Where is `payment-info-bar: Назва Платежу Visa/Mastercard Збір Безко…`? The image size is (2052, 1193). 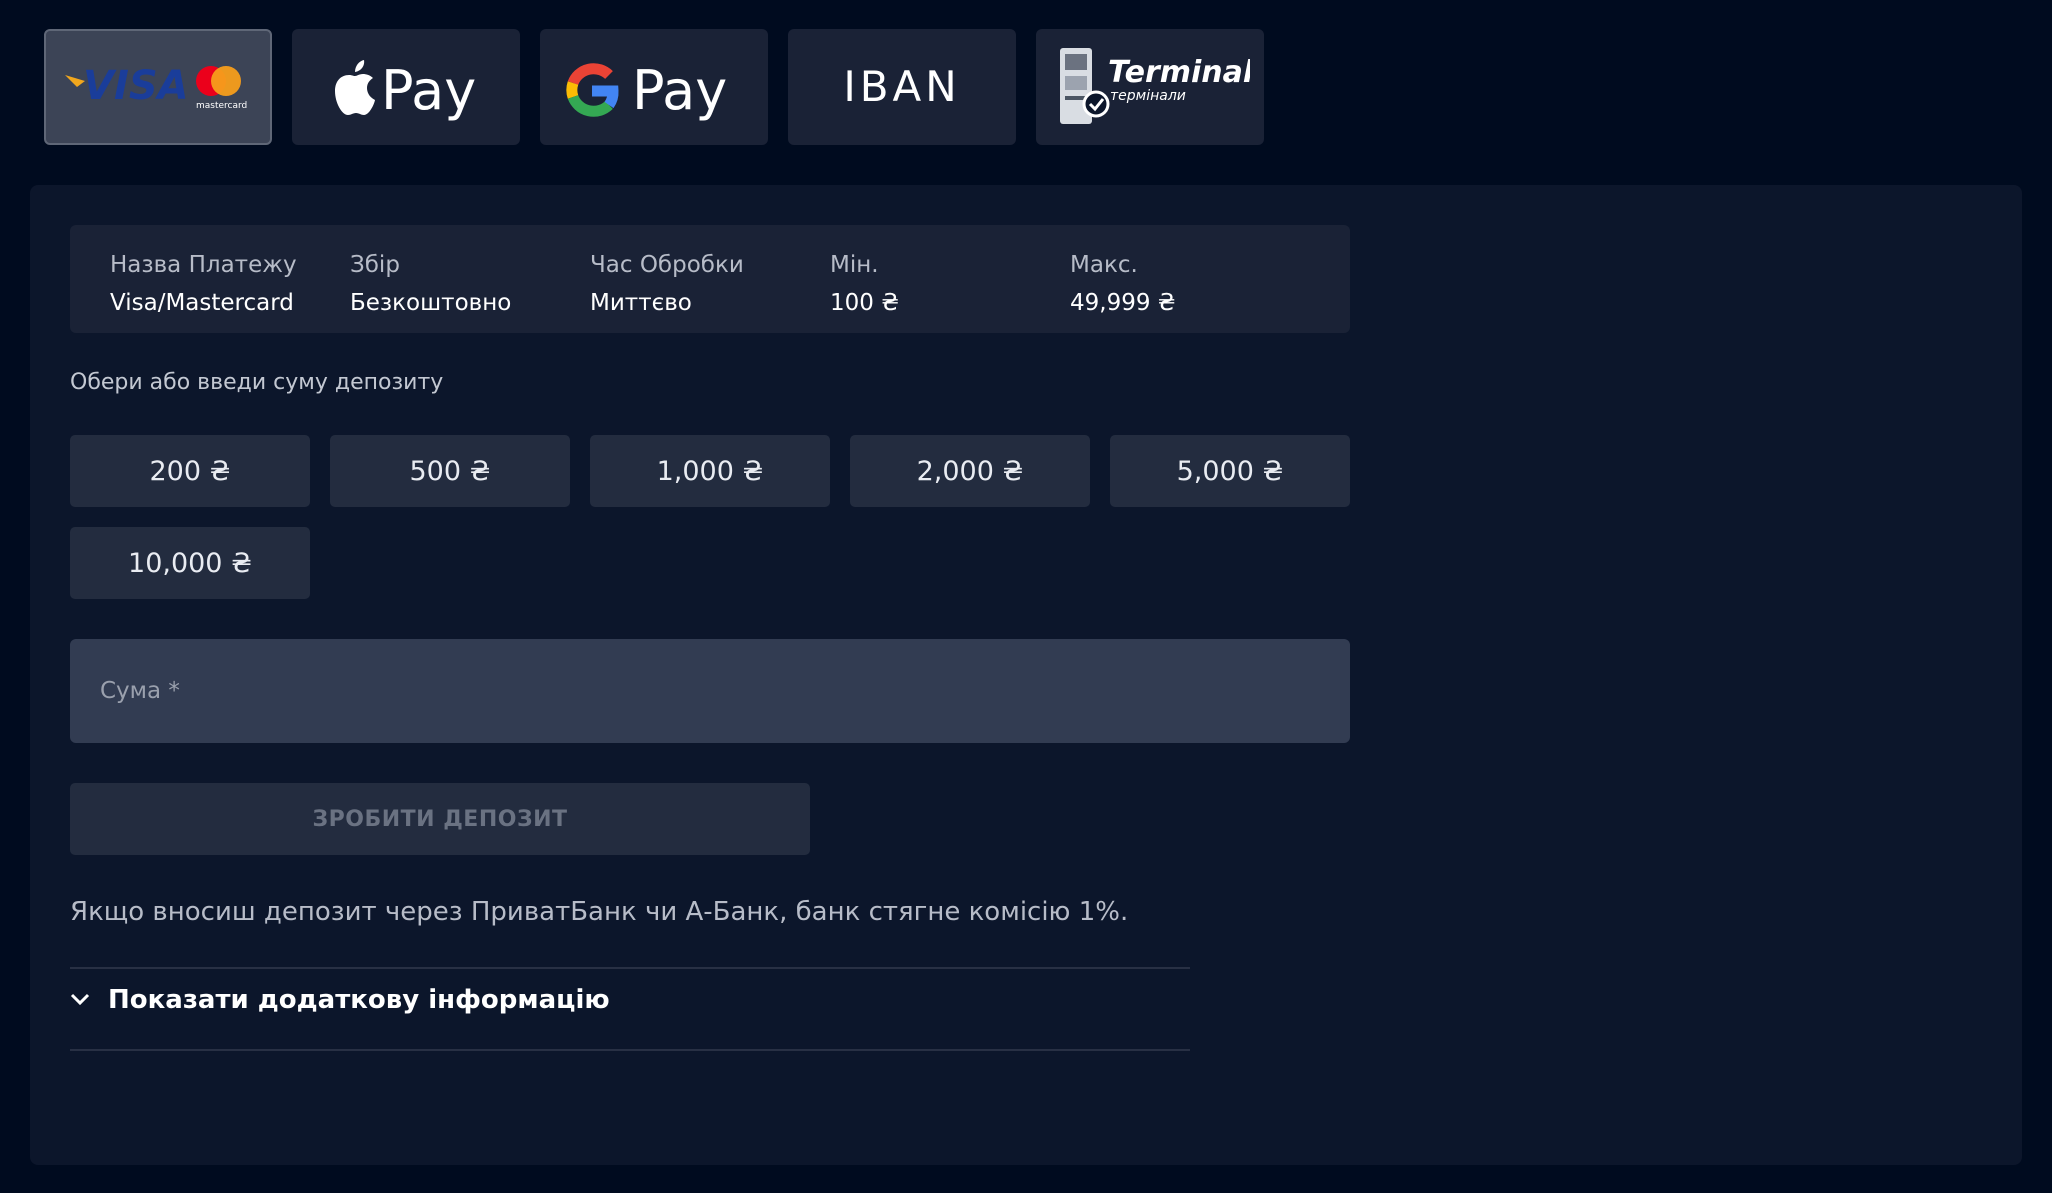 payment-info-bar: Назва Платежу Visa/Mastercard Збір Безко… is located at coordinates (710, 279).